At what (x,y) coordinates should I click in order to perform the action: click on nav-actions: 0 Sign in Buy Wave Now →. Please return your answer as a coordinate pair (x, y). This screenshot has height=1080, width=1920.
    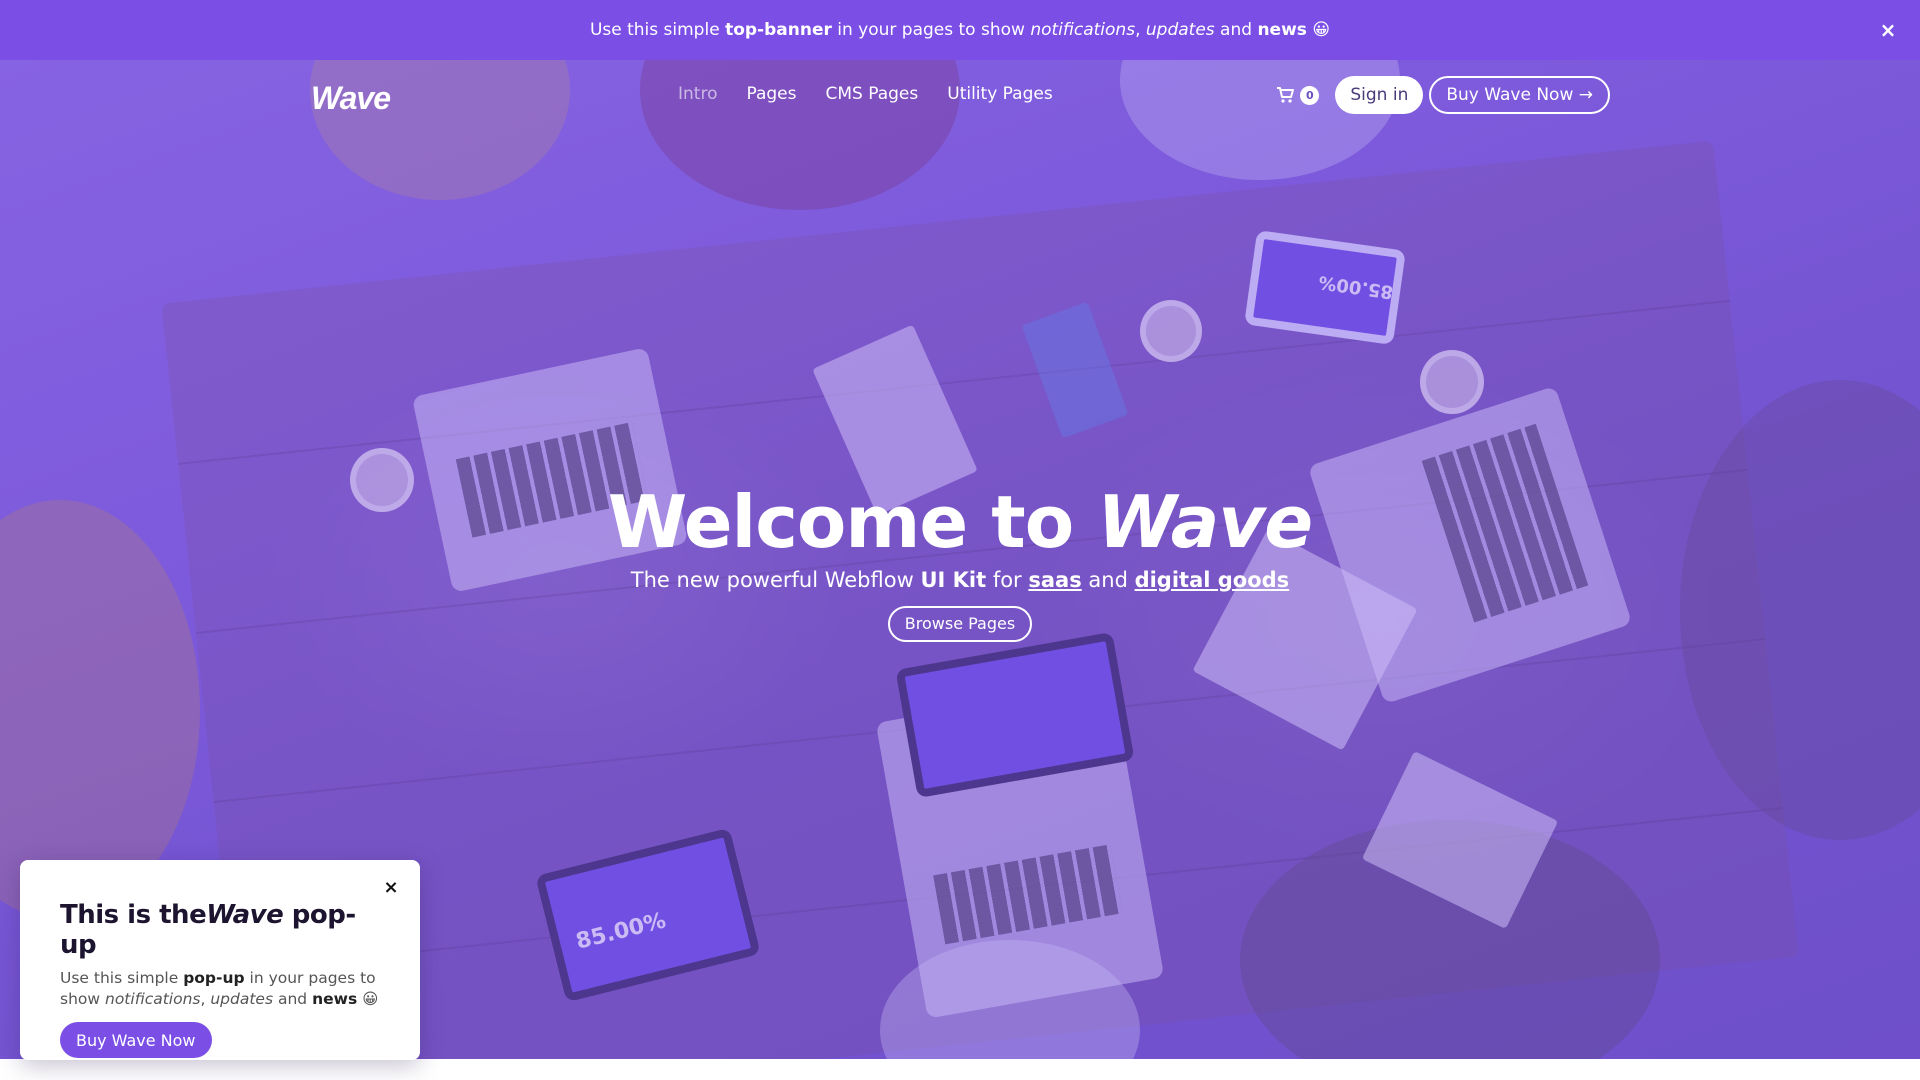
    Looking at the image, I should click on (1443, 95).